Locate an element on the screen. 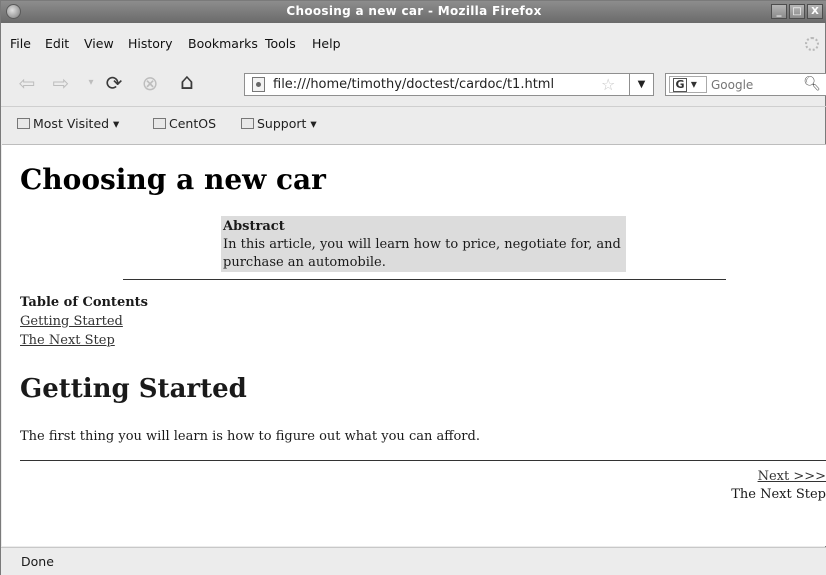 The image size is (826, 575). bookmark-support: Support ▾ is located at coordinates (279, 123).